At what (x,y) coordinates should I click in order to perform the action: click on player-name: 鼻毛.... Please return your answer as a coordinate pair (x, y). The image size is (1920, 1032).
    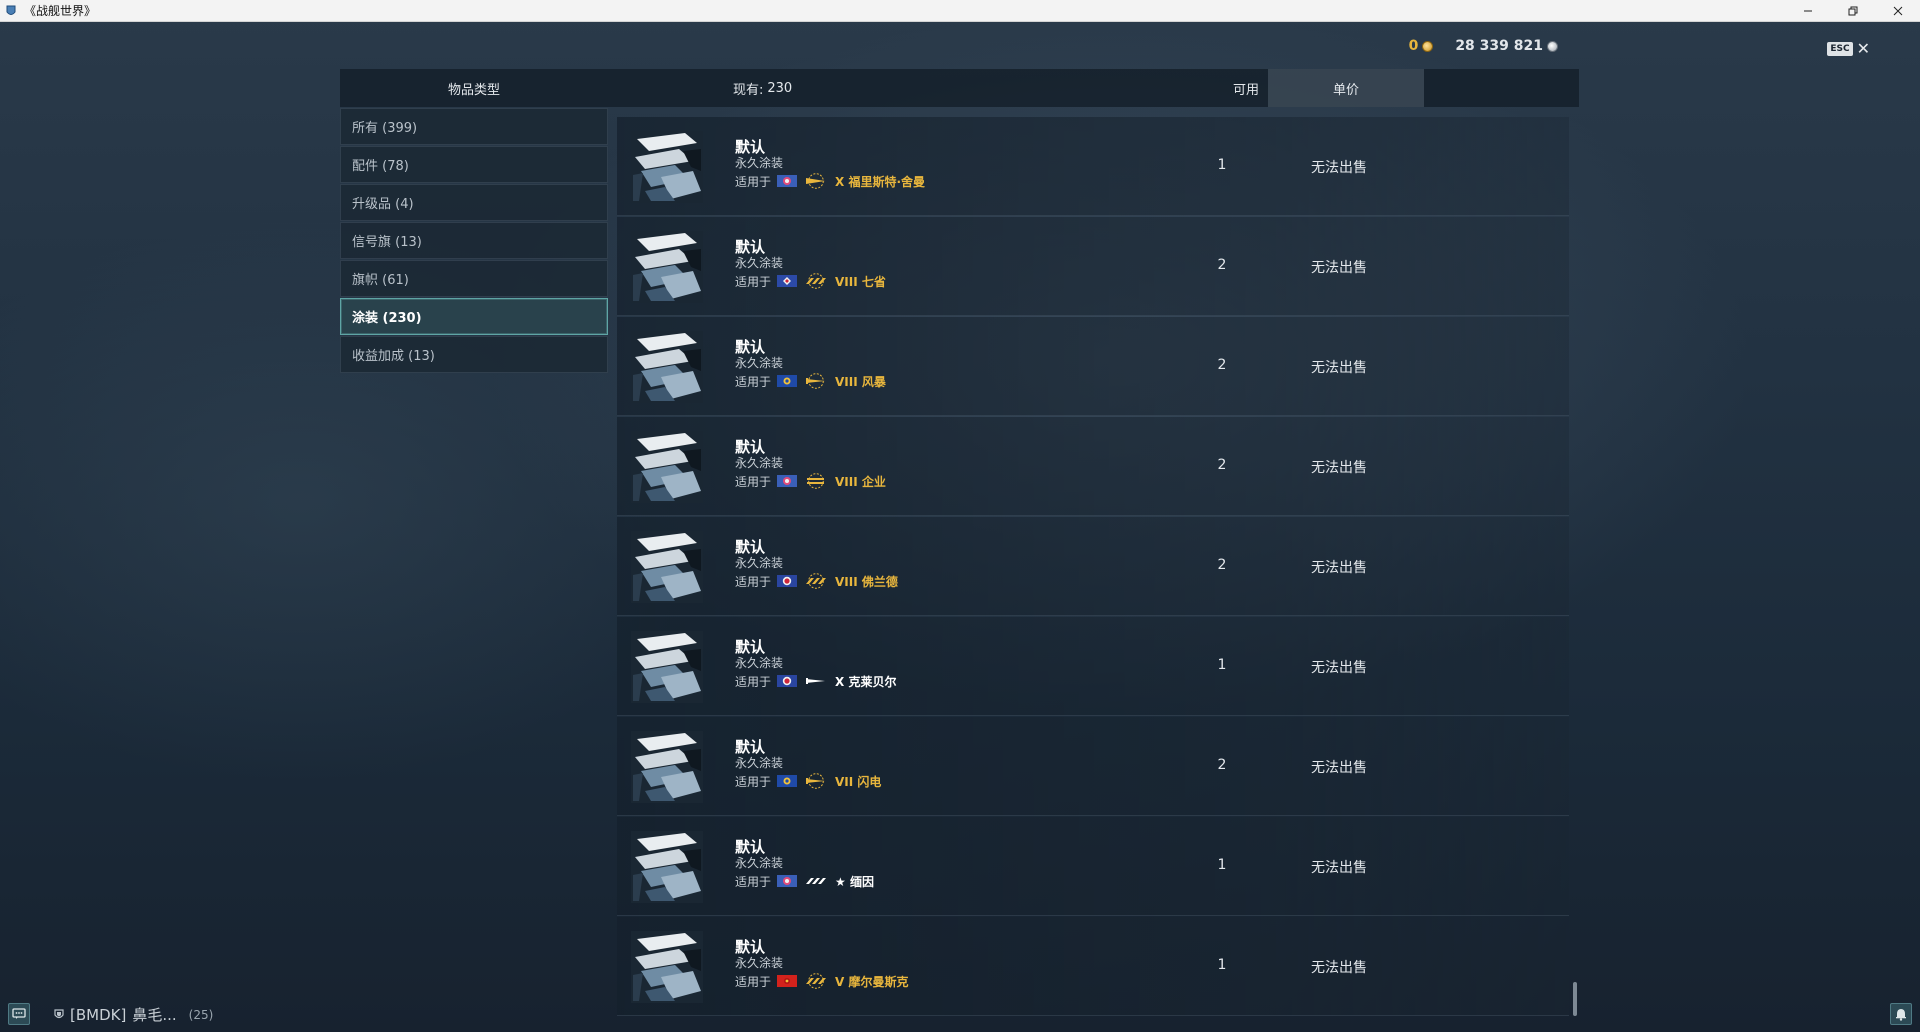
    Looking at the image, I should click on (154, 1015).